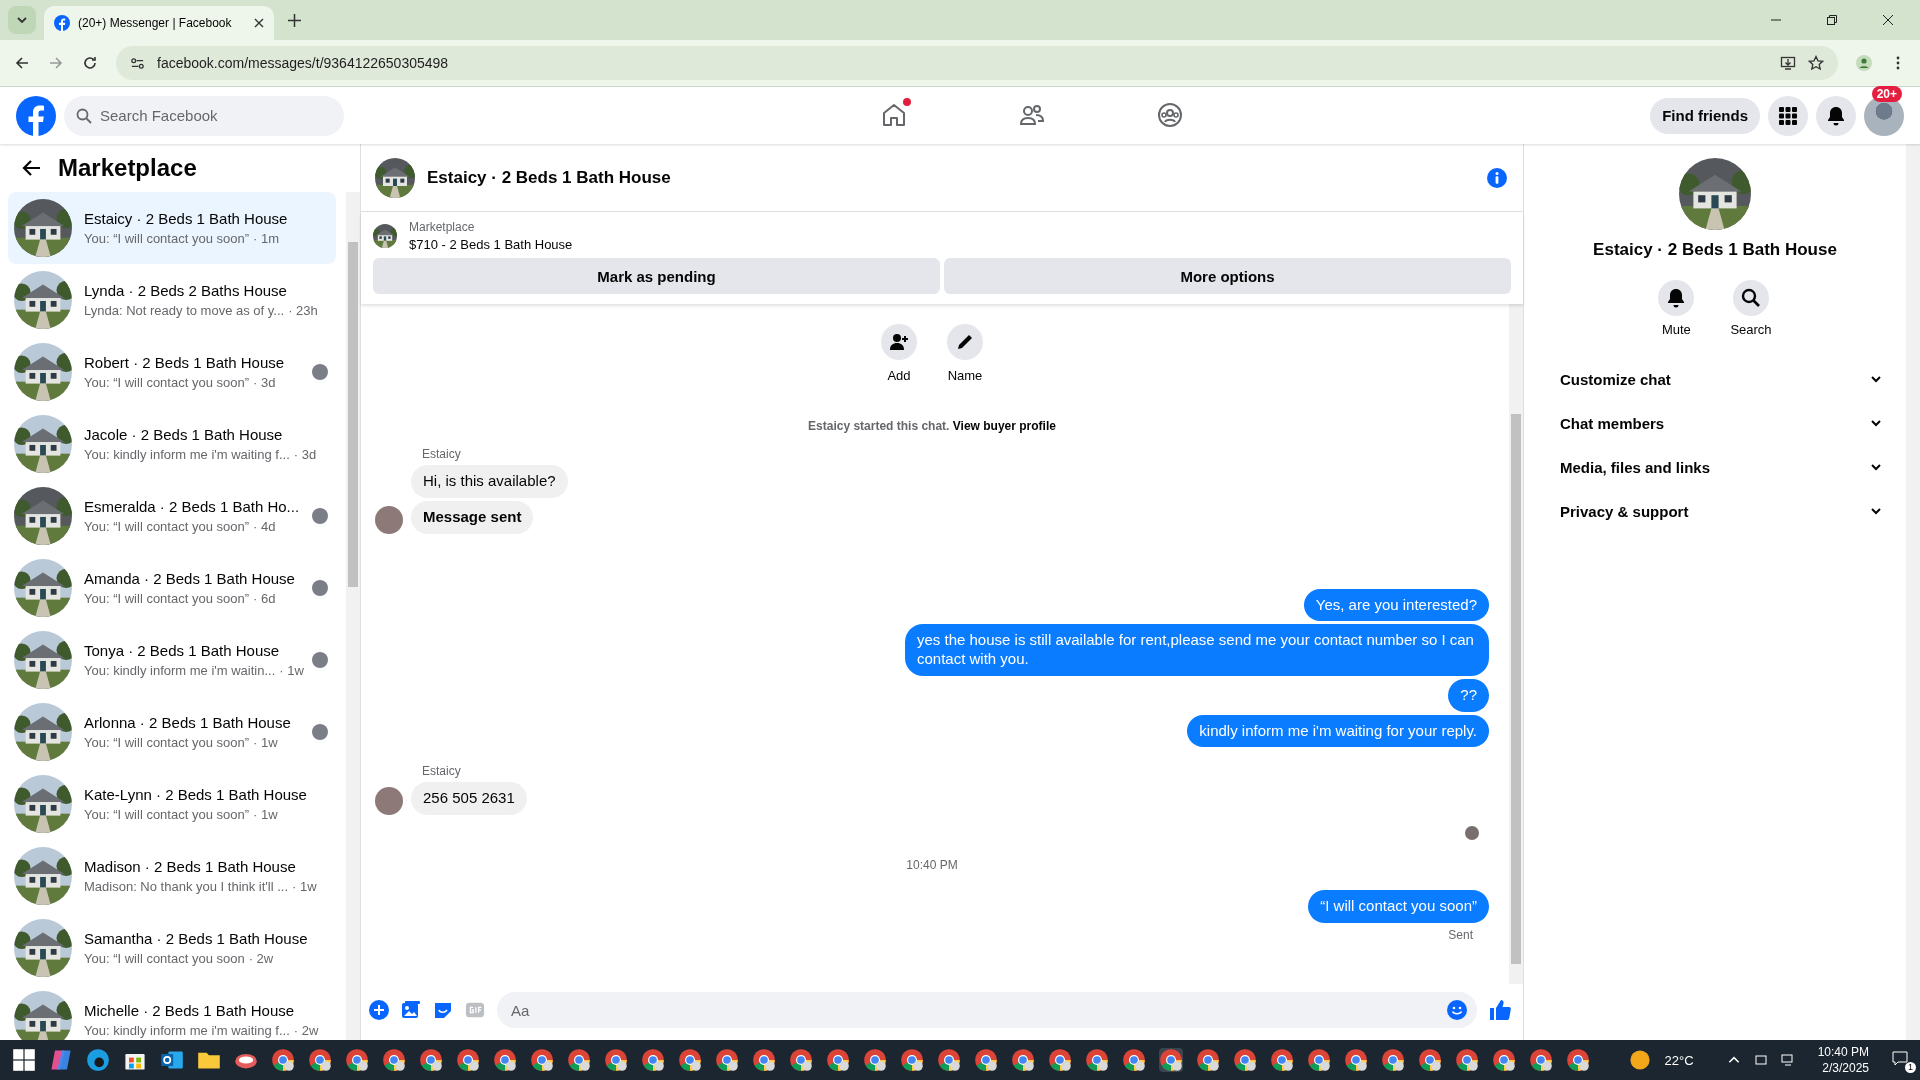 Image resolution: width=1920 pixels, height=1080 pixels. What do you see at coordinates (1715, 379) in the screenshot?
I see `accordion-item: Customize chat` at bounding box center [1715, 379].